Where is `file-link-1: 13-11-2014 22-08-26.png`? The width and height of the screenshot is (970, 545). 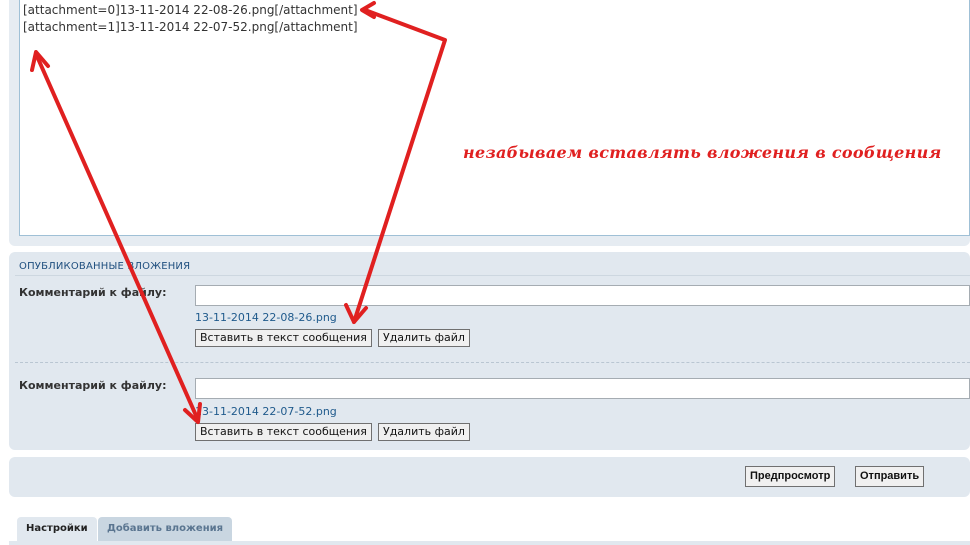
file-link-1: 13-11-2014 22-08-26.png is located at coordinates (266, 317).